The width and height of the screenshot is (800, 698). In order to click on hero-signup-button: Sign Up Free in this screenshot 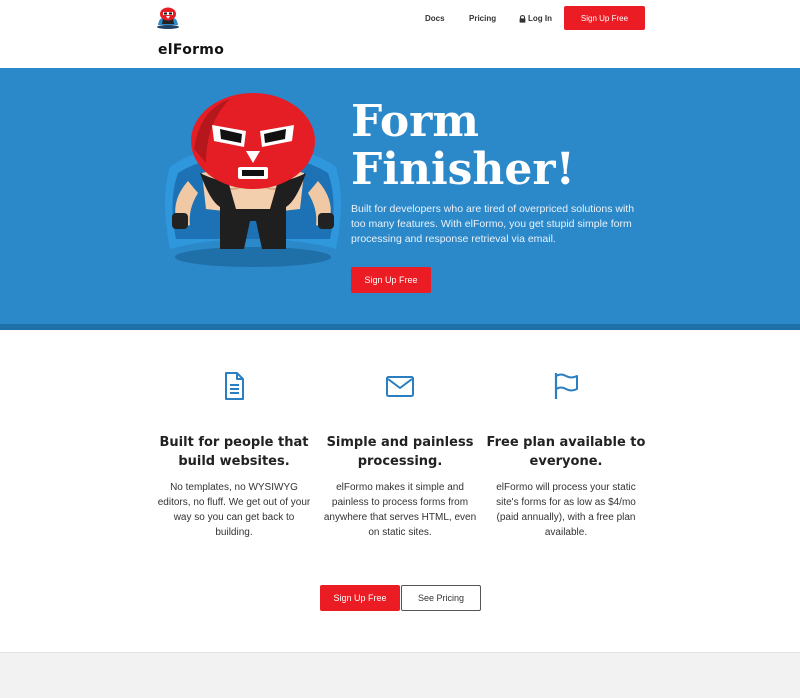, I will do `click(391, 280)`.